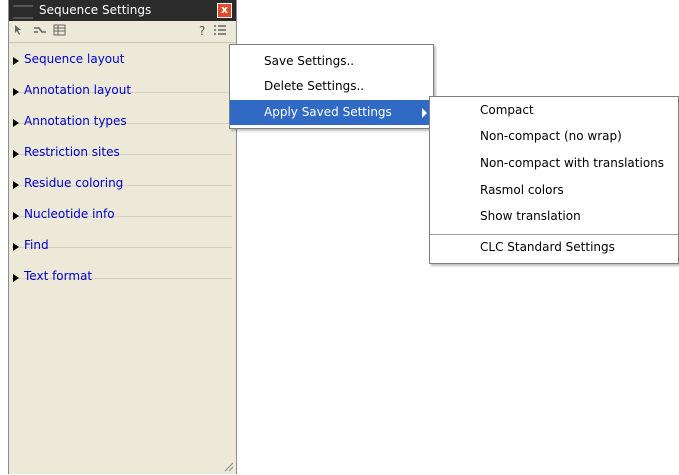 This screenshot has width=679, height=475. What do you see at coordinates (20, 31) in the screenshot?
I see `cursor-tool-icon` at bounding box center [20, 31].